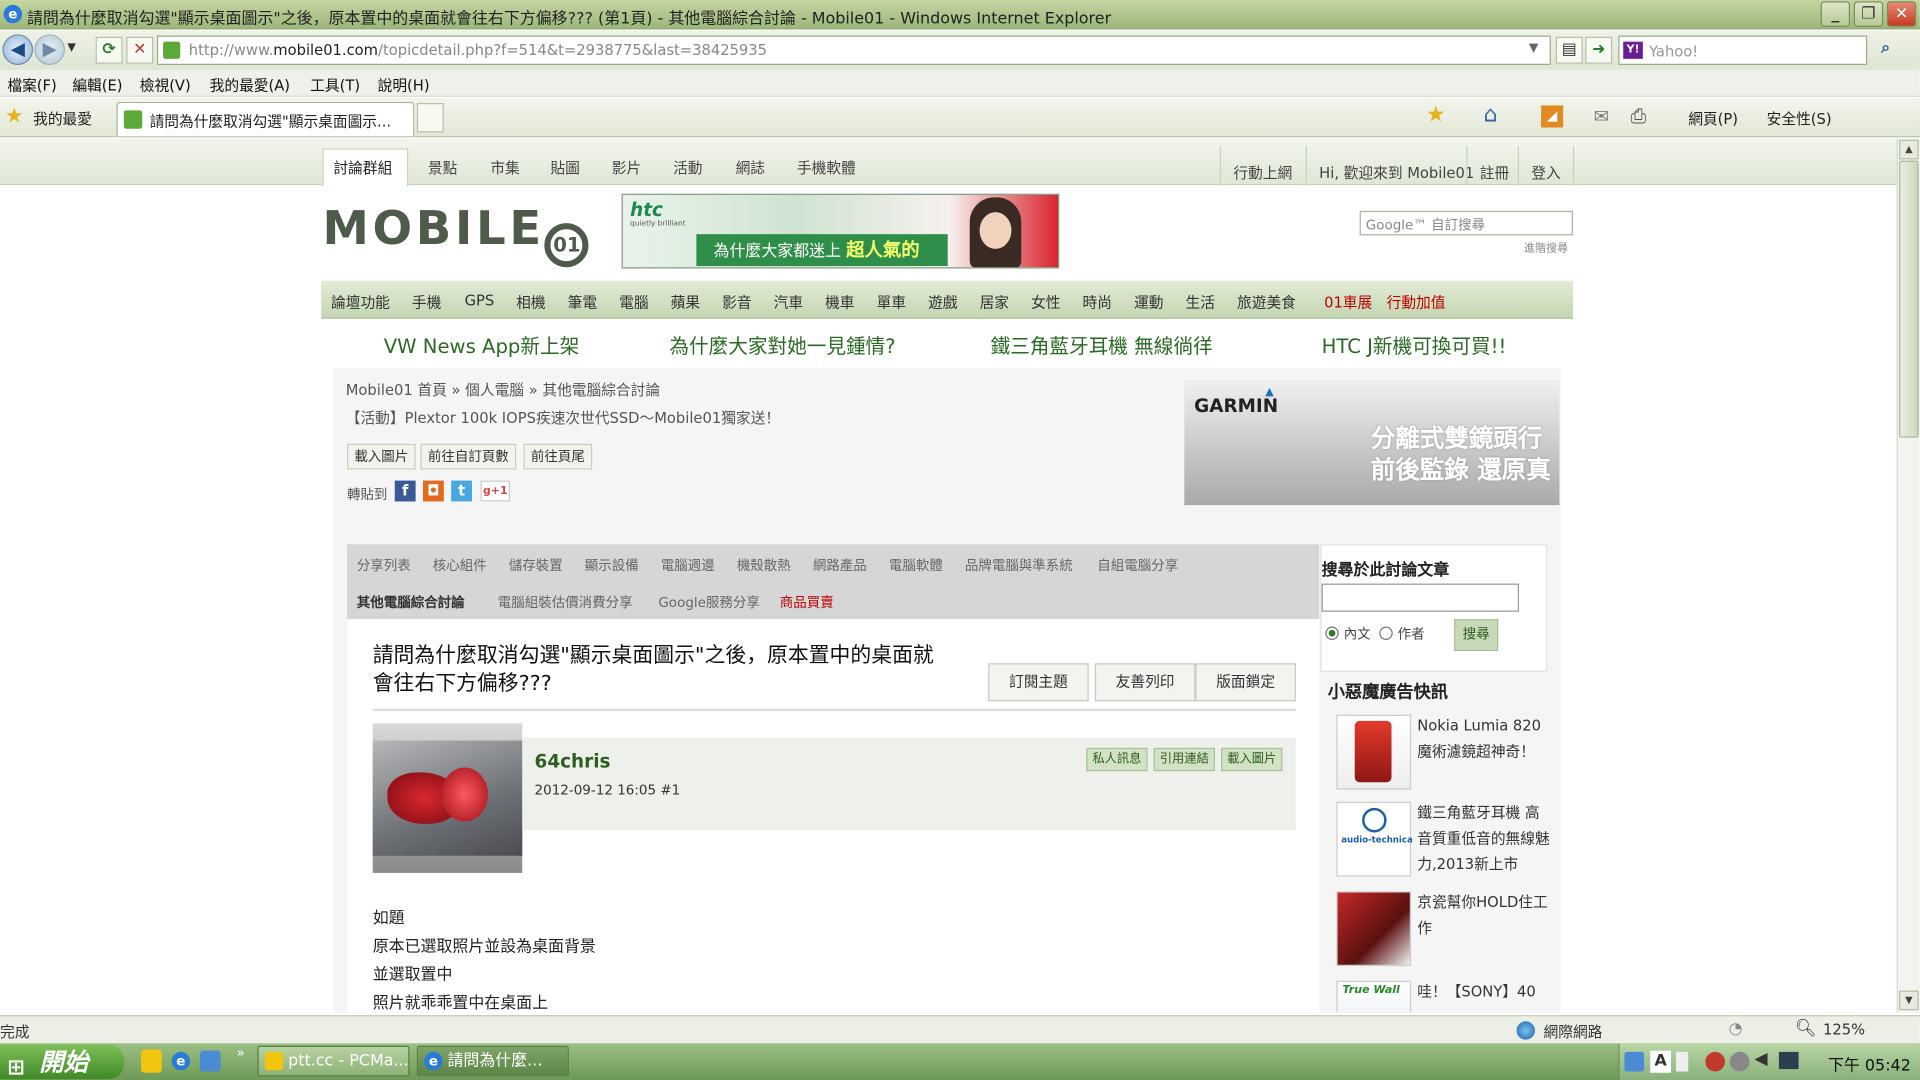  What do you see at coordinates (782, 344) in the screenshot?
I see `promo-link-love: 為什麼大家對她一見鍾情?` at bounding box center [782, 344].